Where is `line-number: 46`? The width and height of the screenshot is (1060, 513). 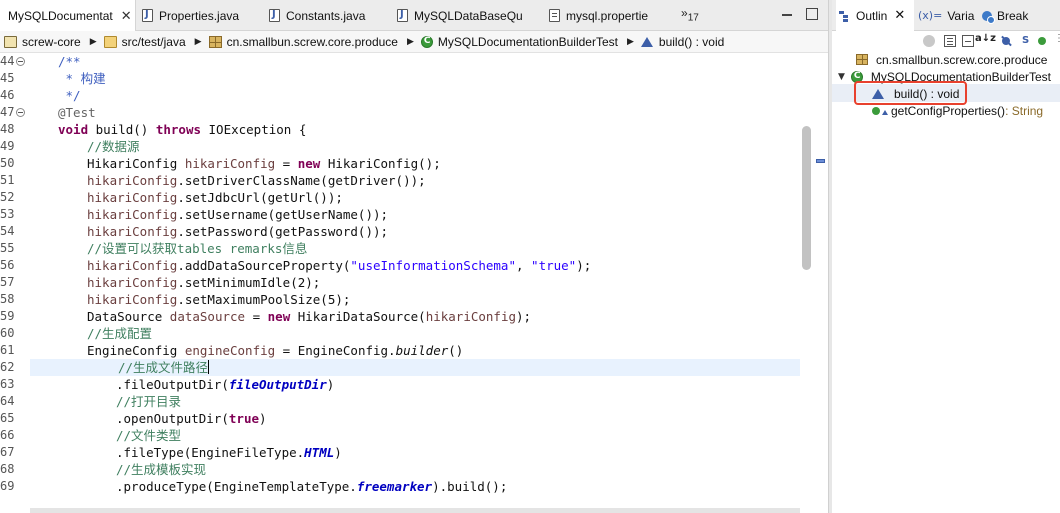
line-number: 46 is located at coordinates (7, 95).